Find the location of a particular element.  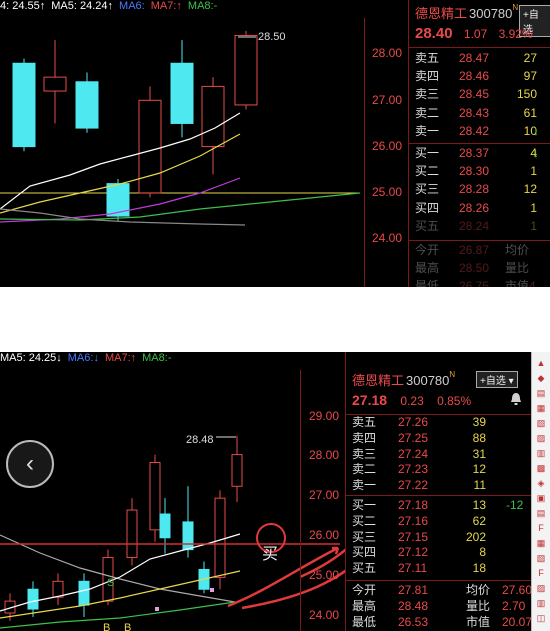

high-marker: 28.50 is located at coordinates (272, 37).